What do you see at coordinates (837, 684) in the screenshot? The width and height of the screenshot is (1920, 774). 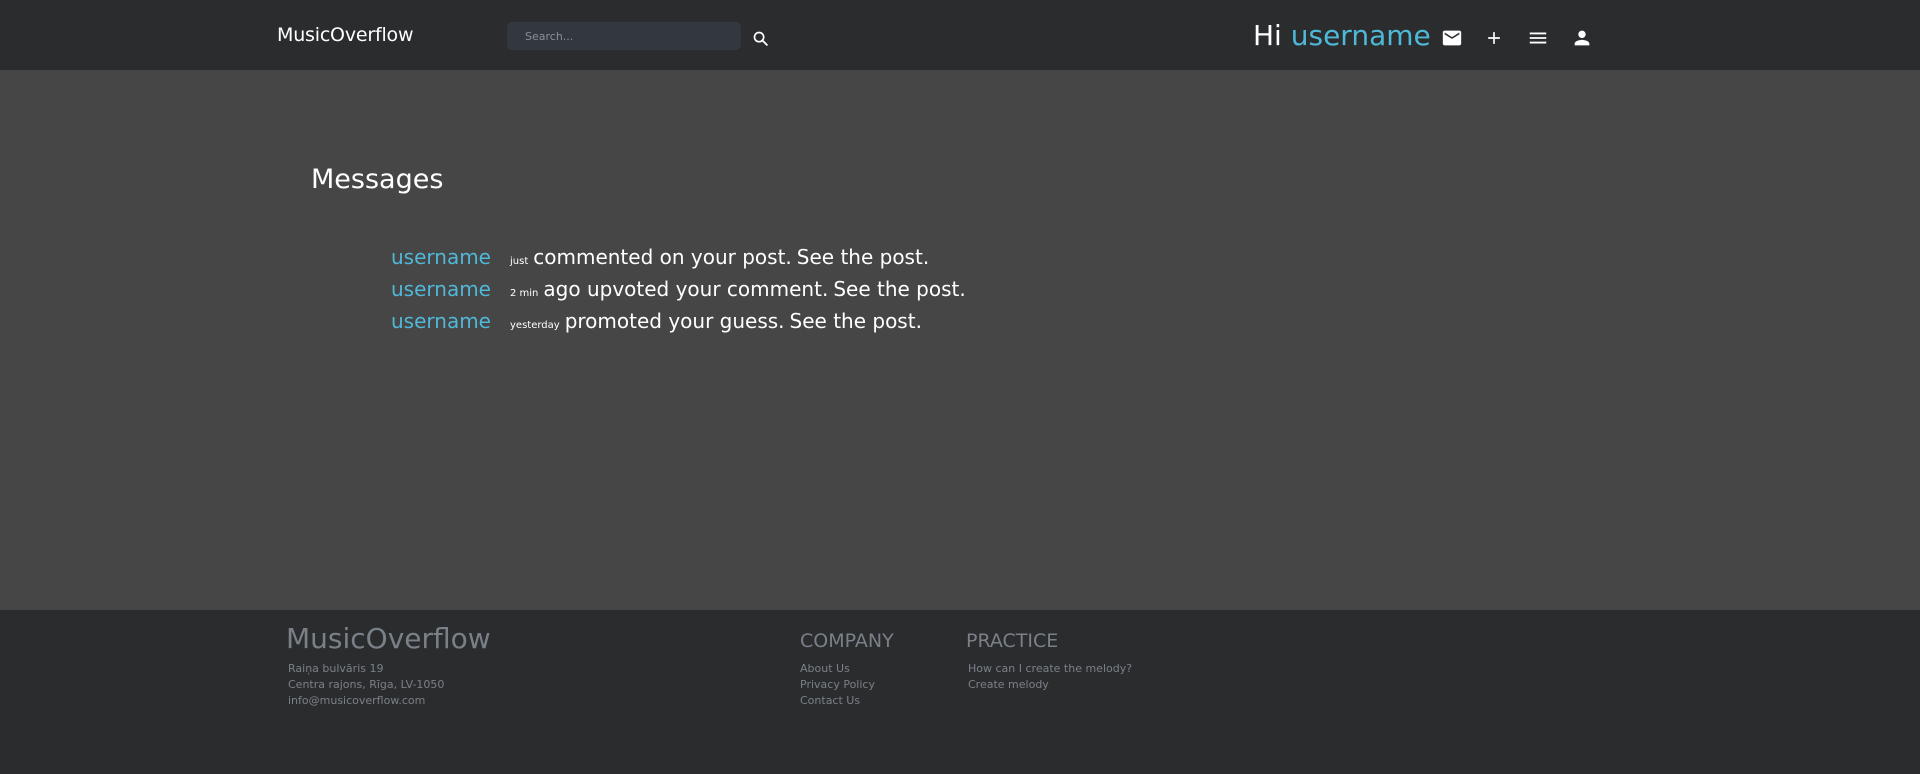 I see `footer-link-privacy: Privacy Policy` at bounding box center [837, 684].